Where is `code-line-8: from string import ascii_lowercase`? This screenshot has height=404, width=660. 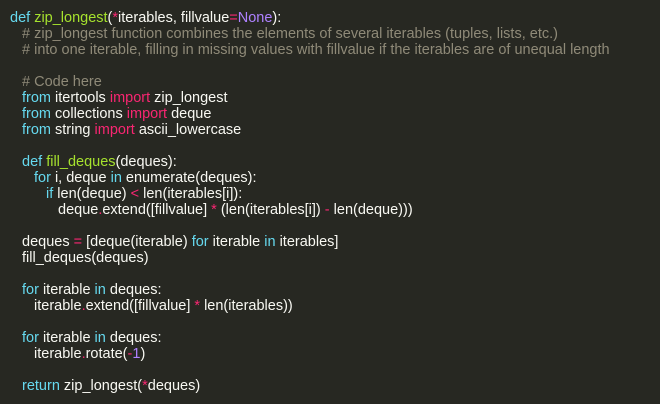
code-line-8: from string import ascii_lowercase is located at coordinates (131, 130).